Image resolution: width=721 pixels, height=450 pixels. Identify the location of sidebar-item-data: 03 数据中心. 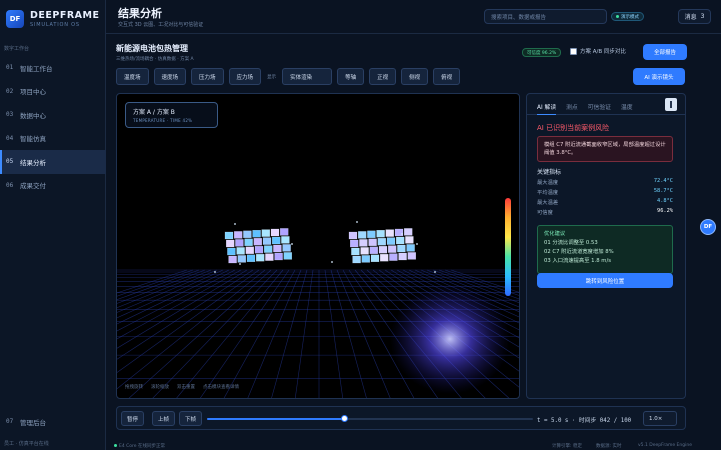
(53, 115).